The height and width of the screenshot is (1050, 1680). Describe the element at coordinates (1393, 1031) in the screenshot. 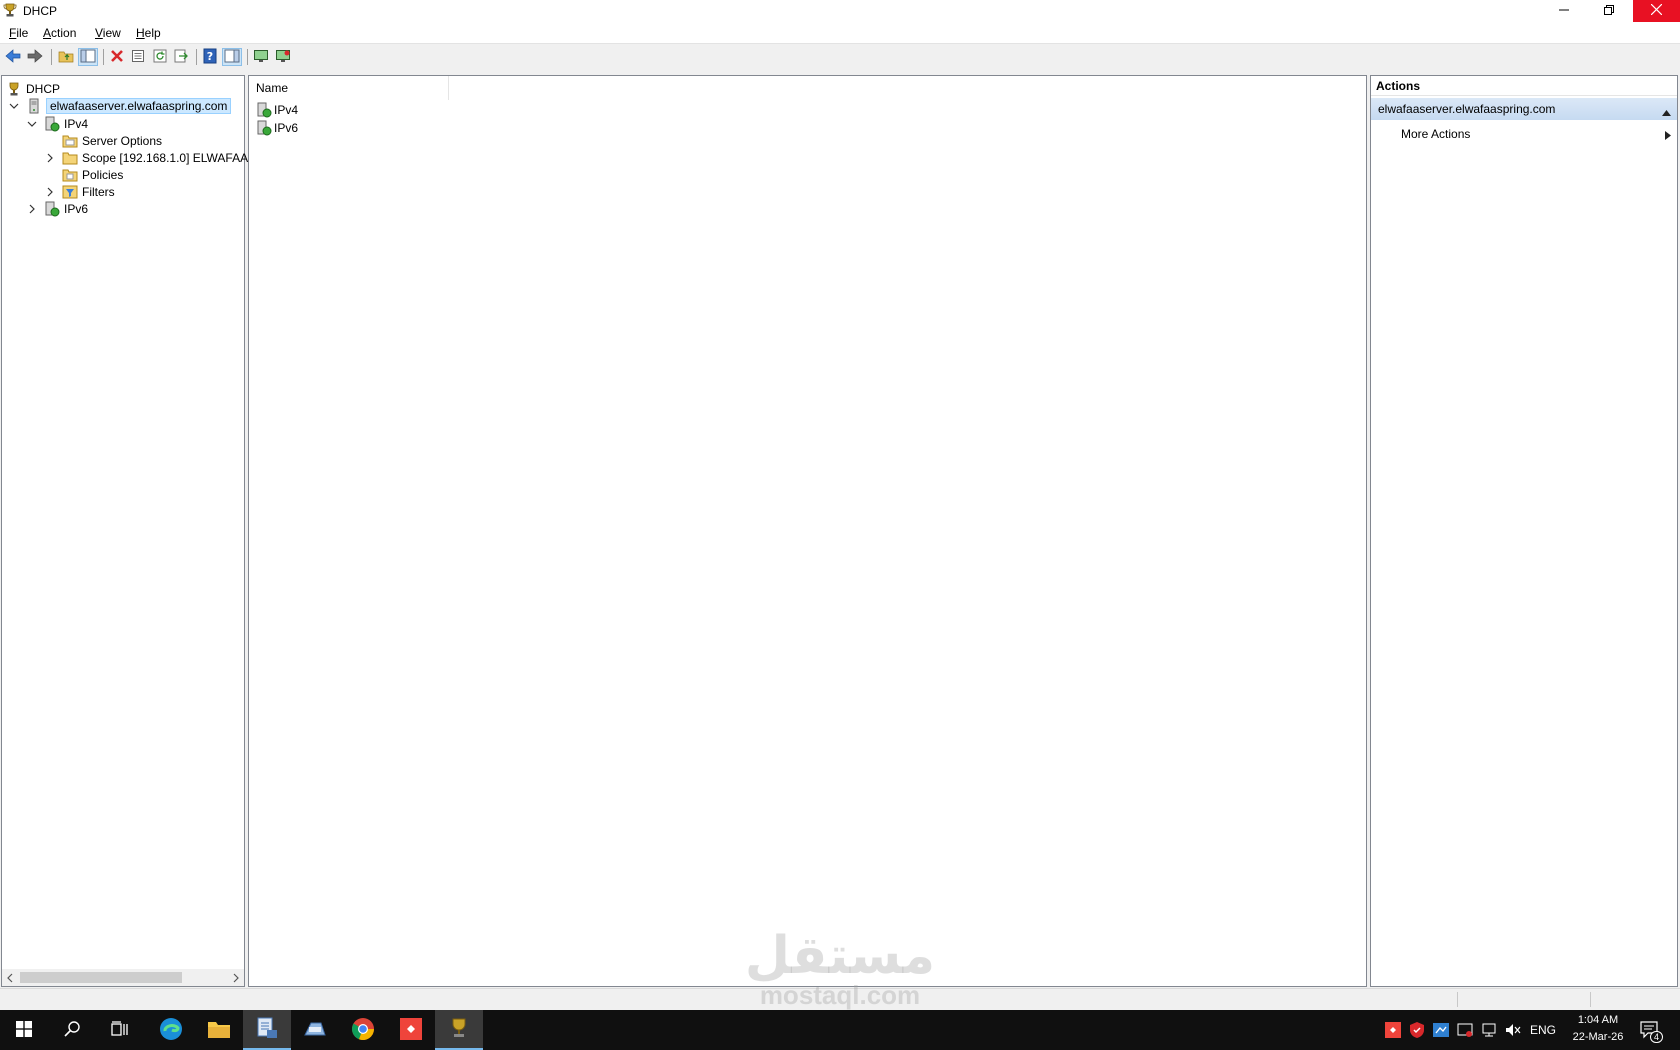

I see `anydesk-tray-icon` at that location.